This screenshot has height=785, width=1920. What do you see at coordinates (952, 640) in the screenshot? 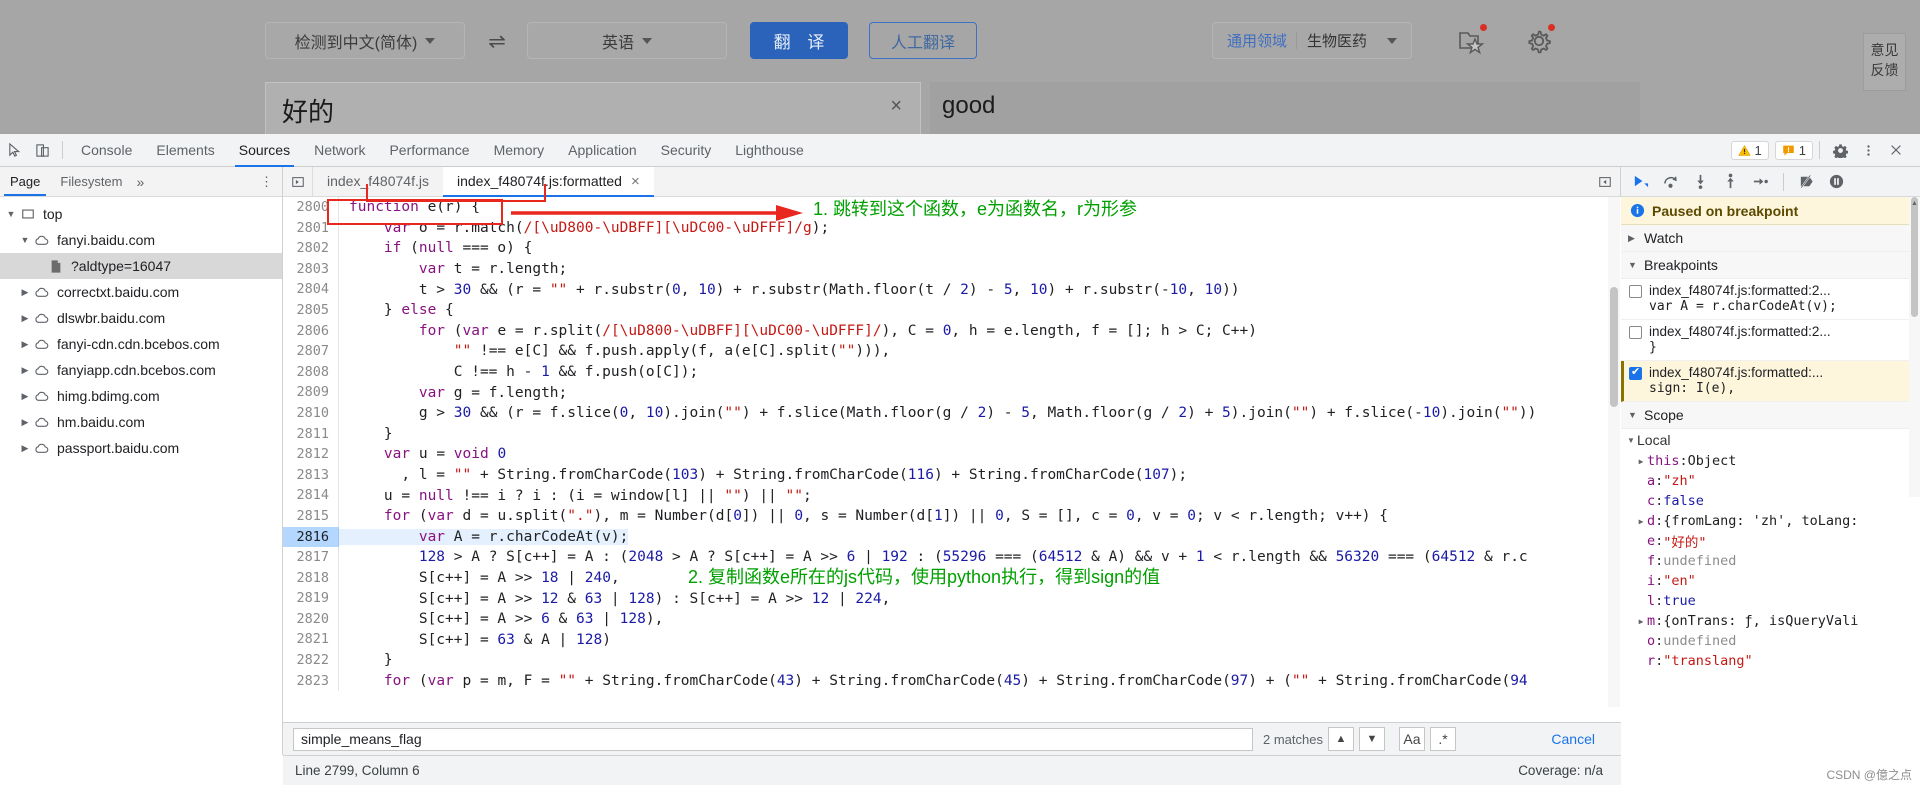
I see `code-line: 2821 S[c++] = 63 & A | 128)` at bounding box center [952, 640].